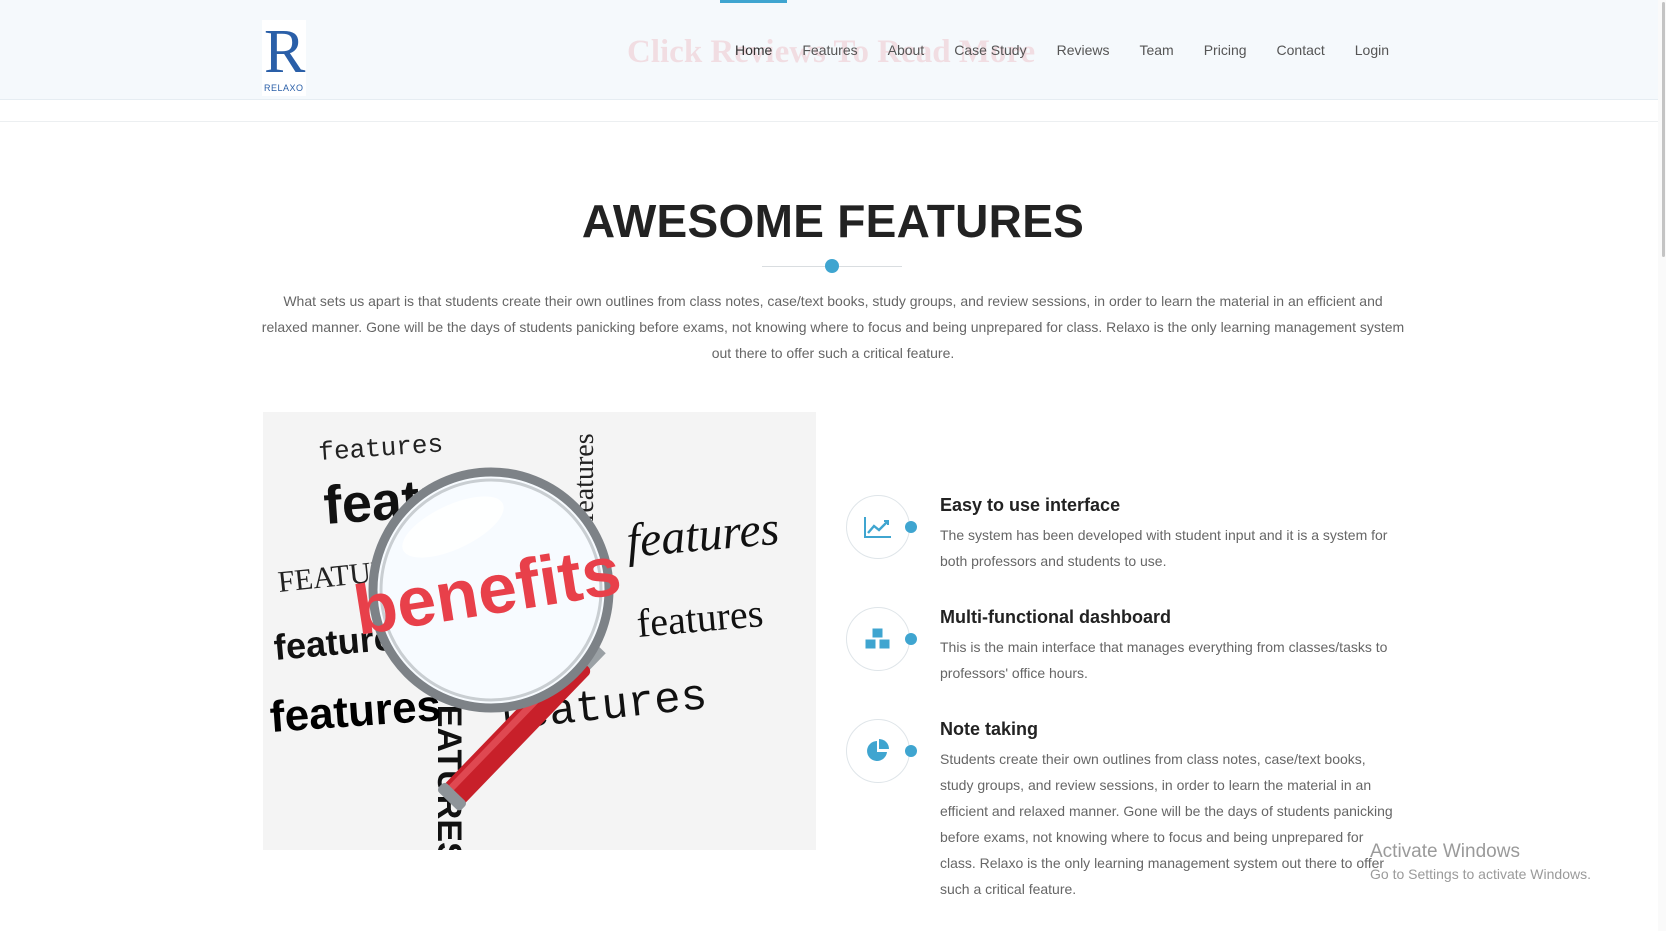 The image size is (1666, 931). Describe the element at coordinates (754, 50) in the screenshot. I see `nav-home: Home` at that location.